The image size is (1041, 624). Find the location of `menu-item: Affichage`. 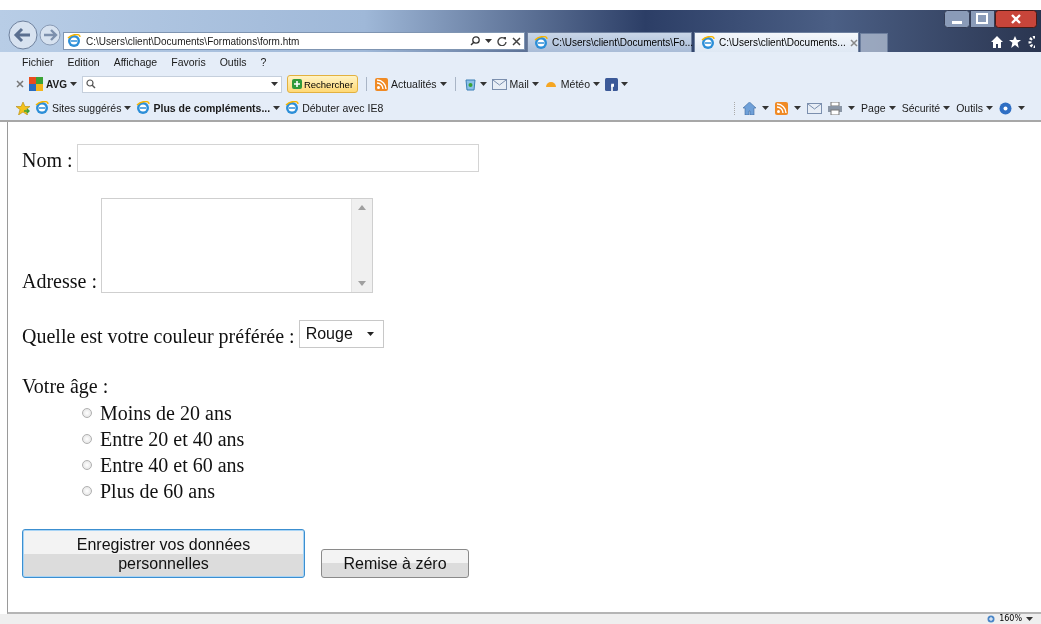

menu-item: Affichage is located at coordinates (135, 62).